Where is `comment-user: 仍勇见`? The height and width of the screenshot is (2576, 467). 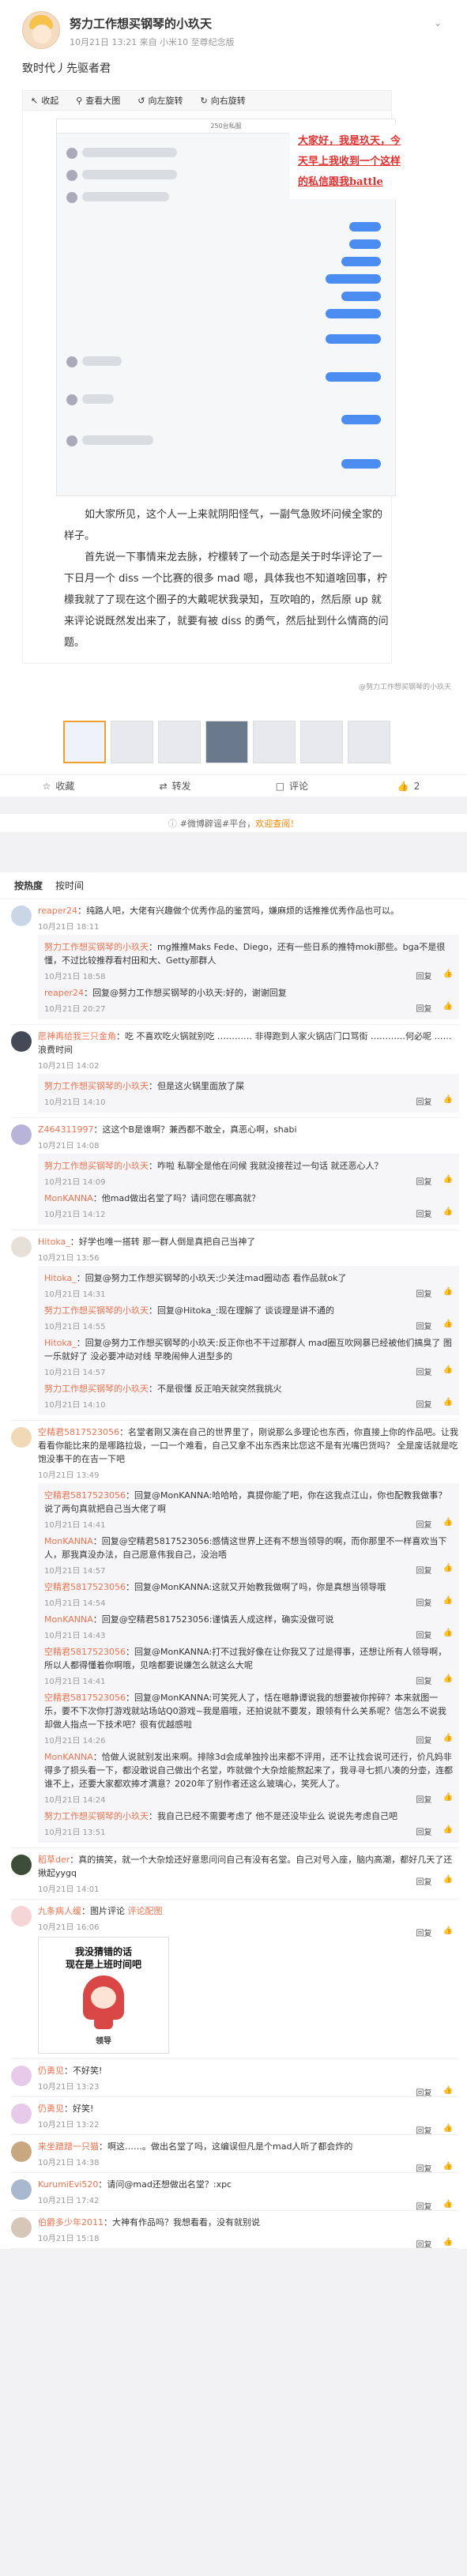
comment-user: 仍勇见 is located at coordinates (51, 2071).